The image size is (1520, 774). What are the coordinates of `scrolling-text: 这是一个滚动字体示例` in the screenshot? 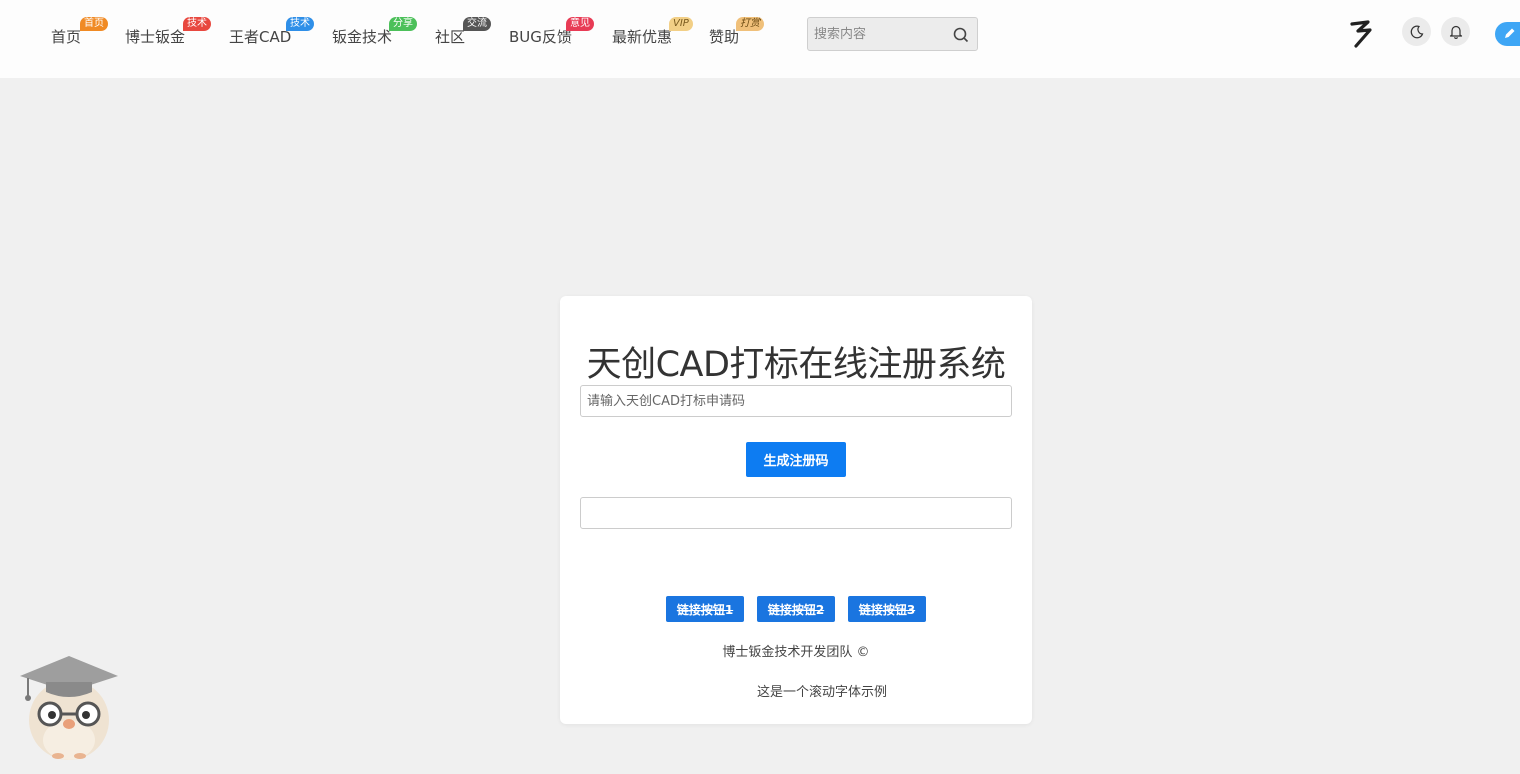 It's located at (822, 692).